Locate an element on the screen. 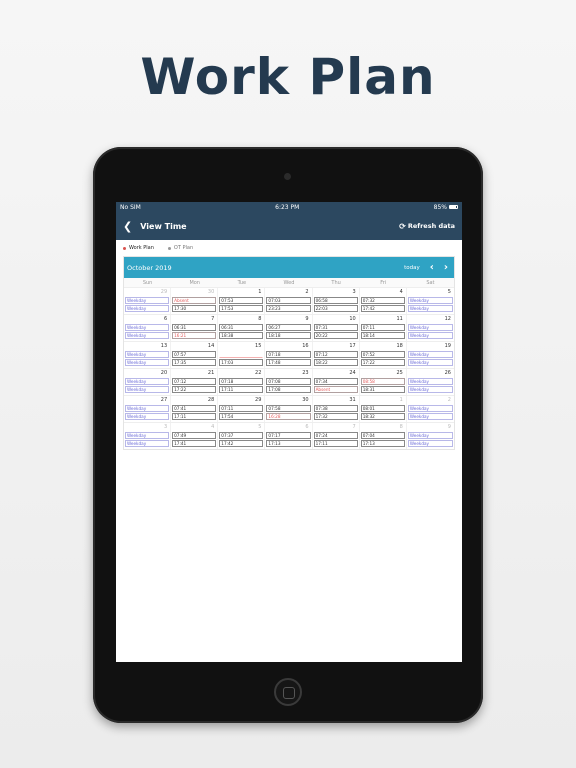 The width and height of the screenshot is (576, 768). calendar-day: 6 Weekday Weekday is located at coordinates (148, 328).